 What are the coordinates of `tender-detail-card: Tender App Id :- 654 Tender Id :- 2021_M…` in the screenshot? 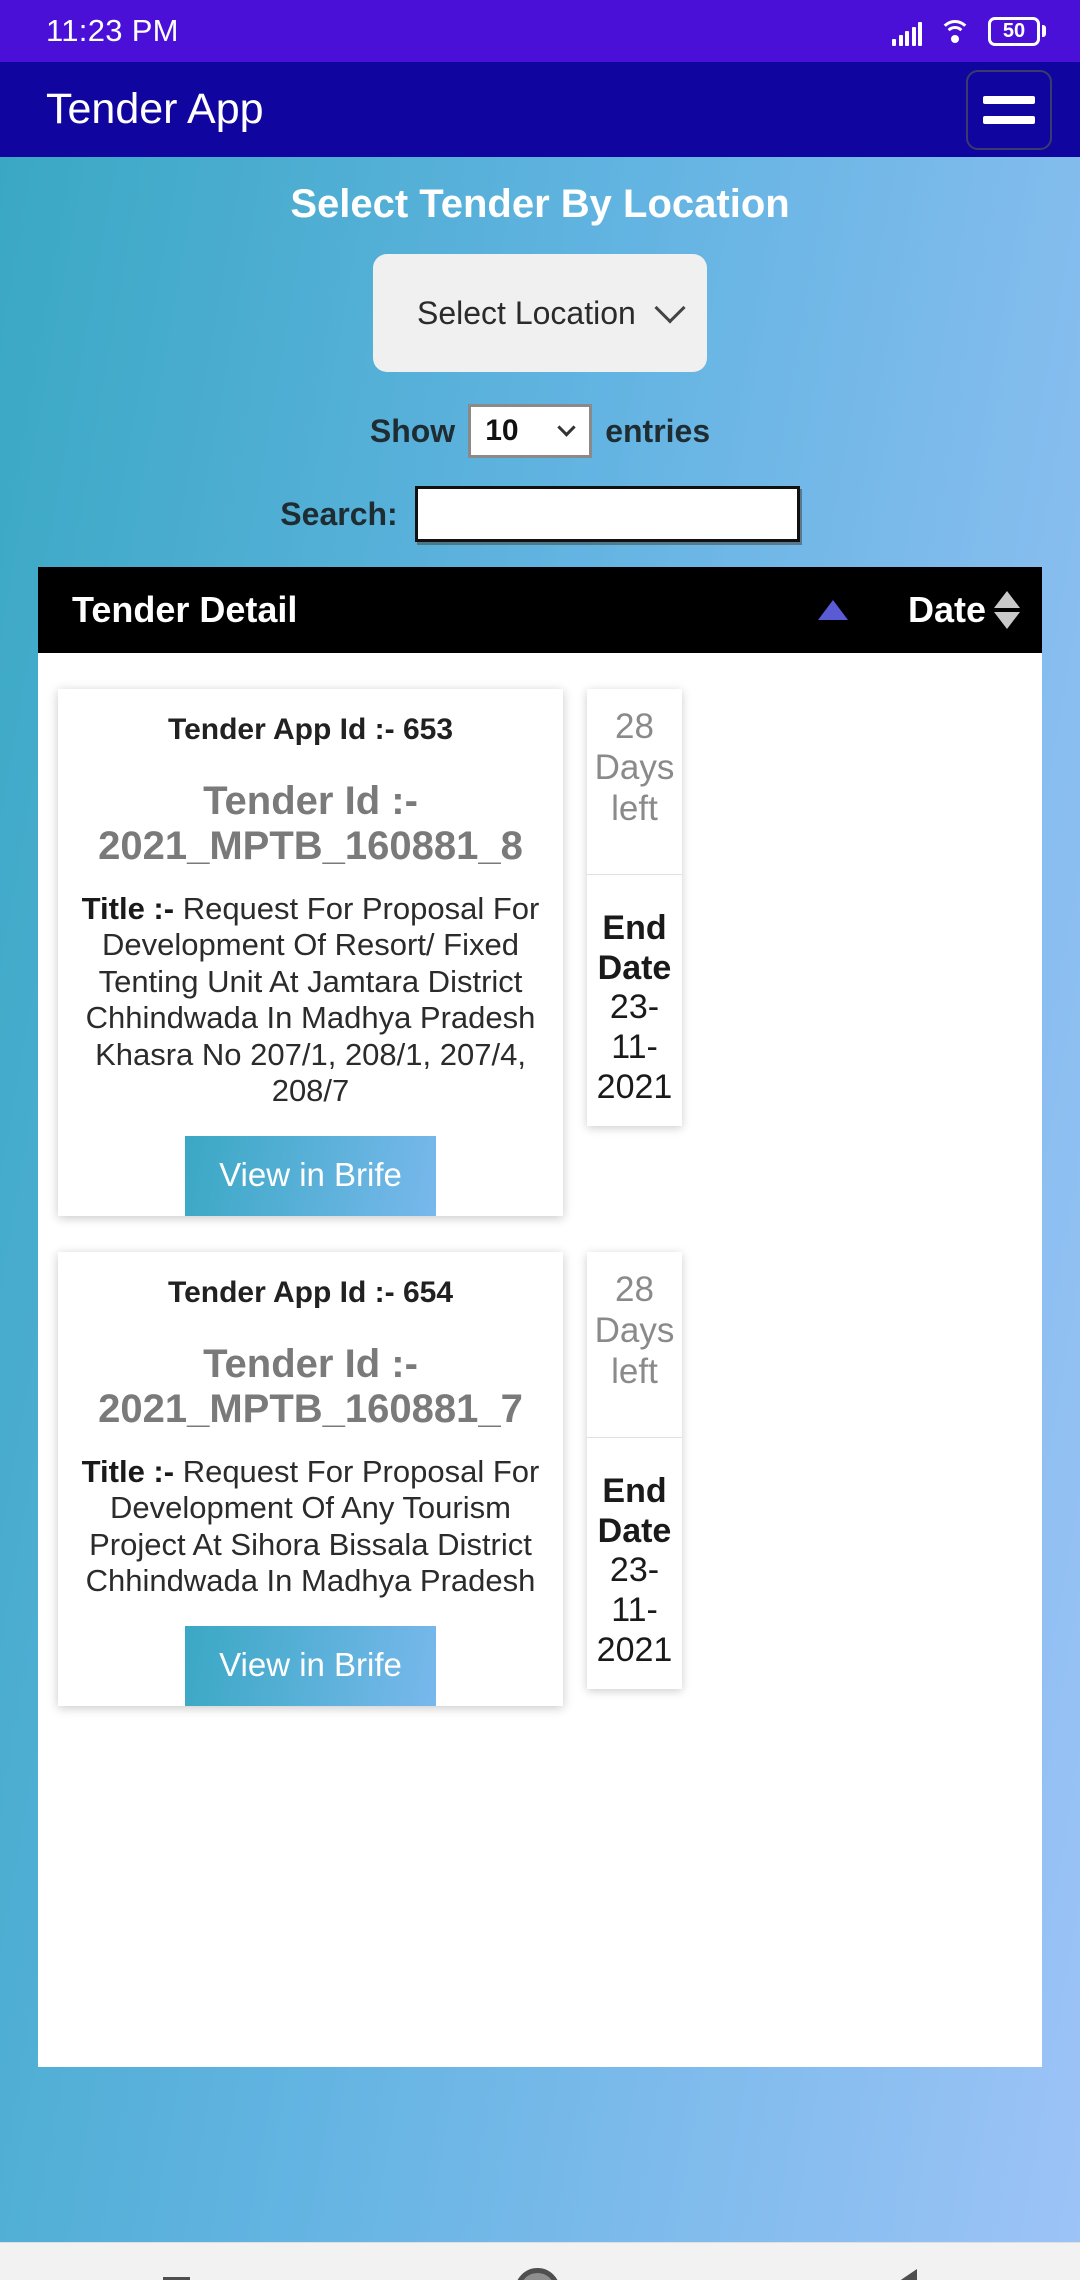 It's located at (310, 1479).